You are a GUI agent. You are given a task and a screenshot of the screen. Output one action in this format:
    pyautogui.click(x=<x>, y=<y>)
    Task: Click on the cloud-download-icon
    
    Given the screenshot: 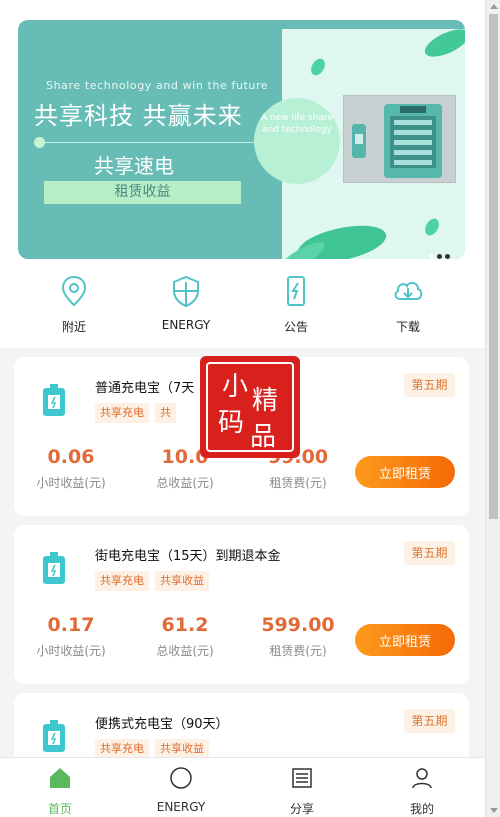 What is the action you would take?
    pyautogui.click(x=408, y=290)
    